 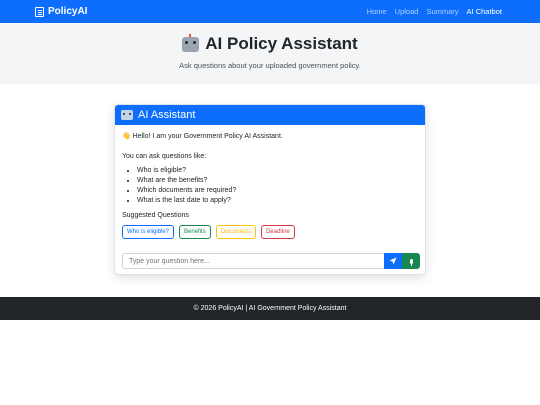 I want to click on list-item: What is the last date to apply?, so click(x=277, y=201).